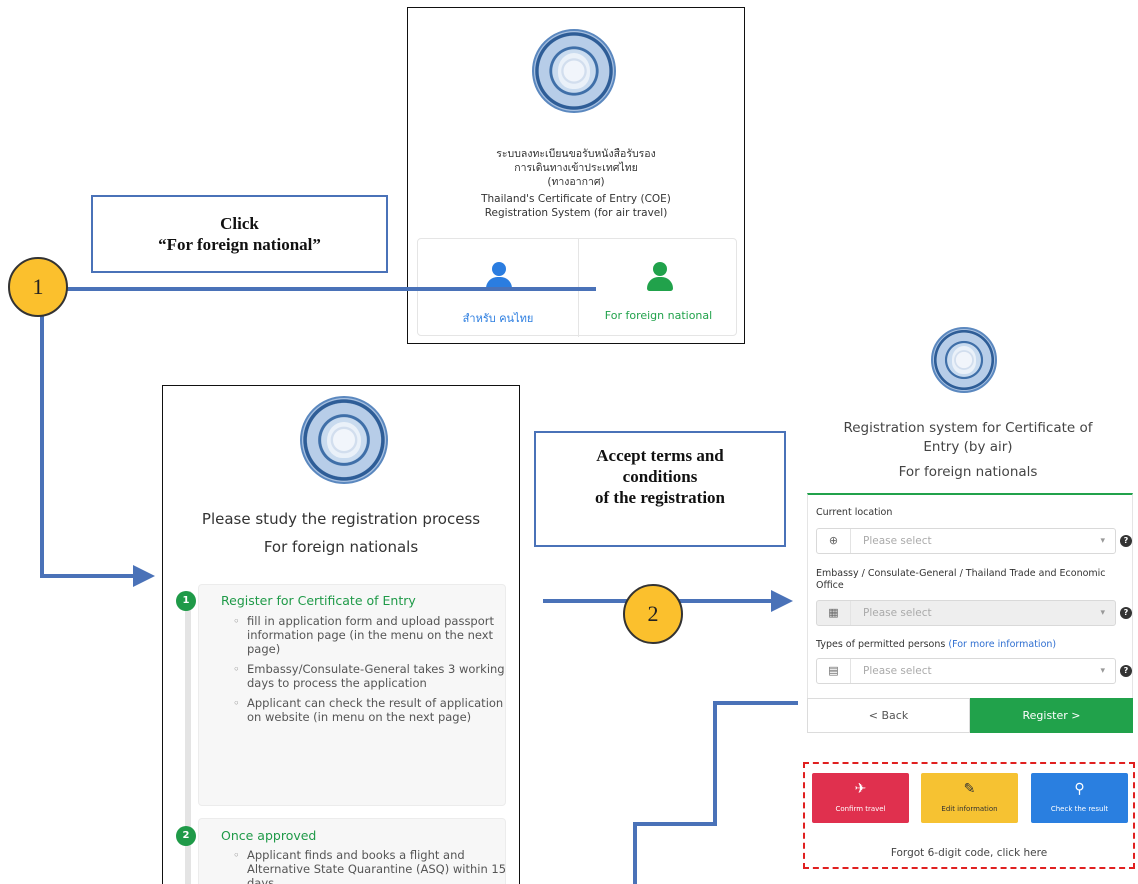  Describe the element at coordinates (87, 576) in the screenshot. I see `connector-line-1-bottom` at that location.